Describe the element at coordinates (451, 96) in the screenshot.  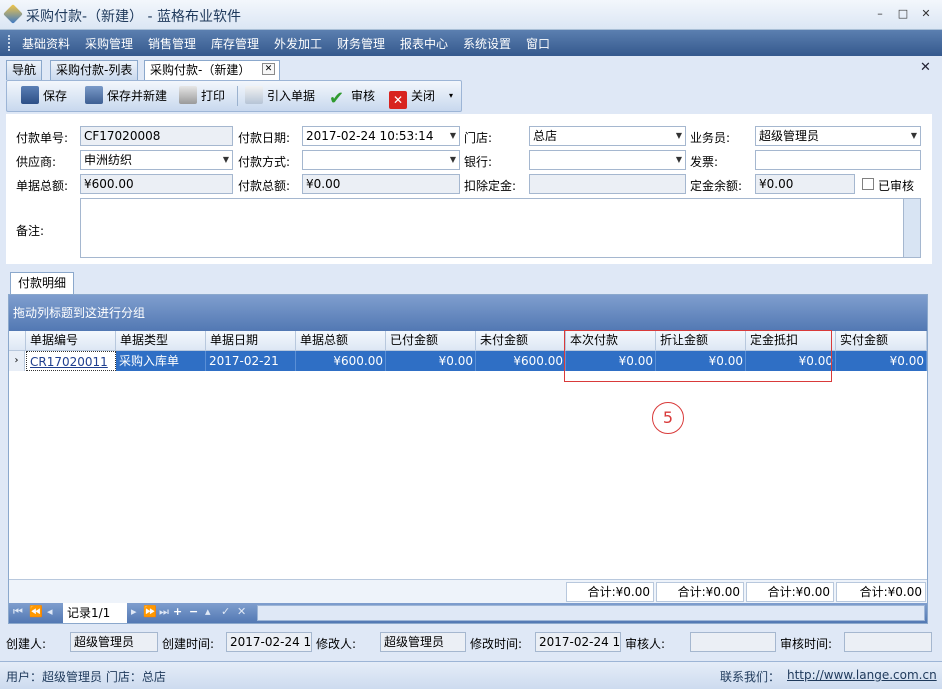
I see `toolbar-overflow-icon: ▾` at that location.